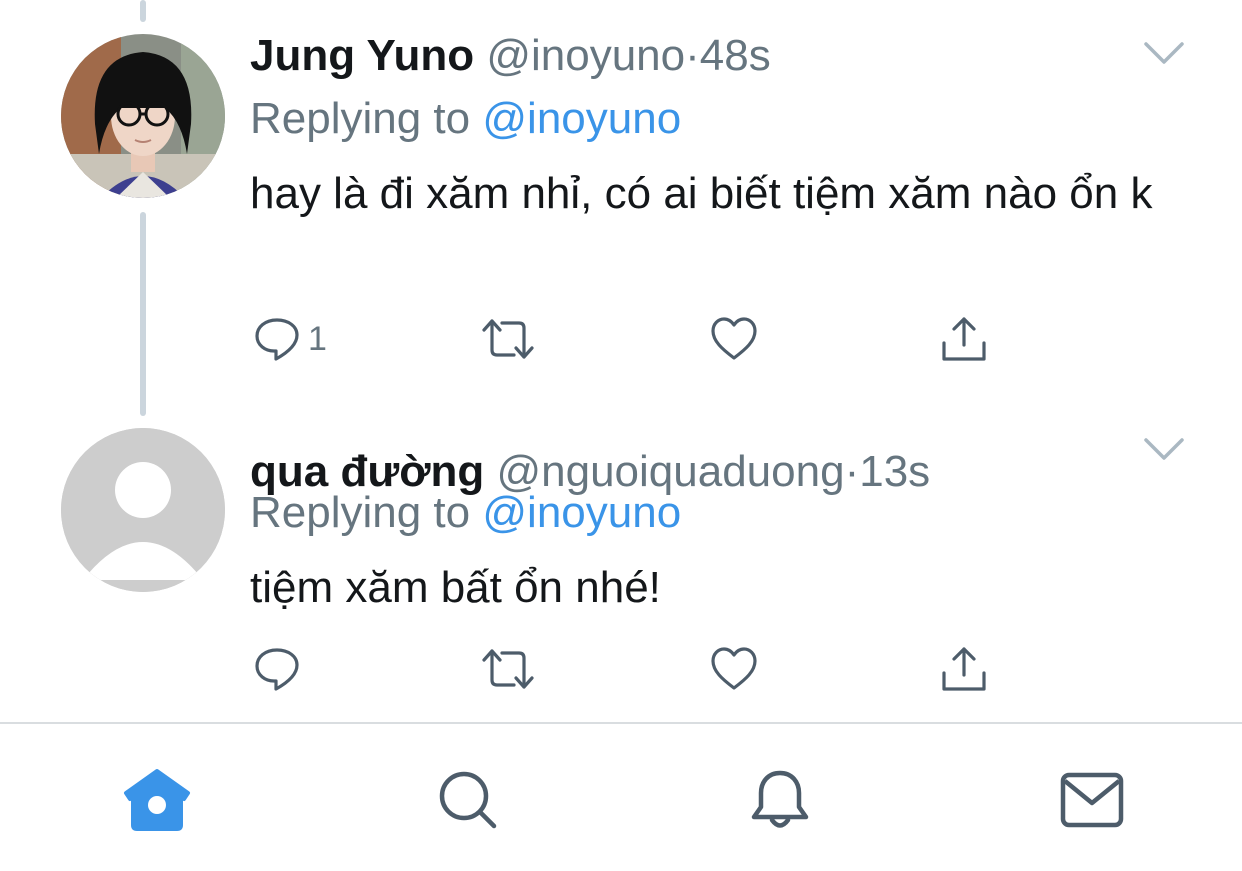 This screenshot has width=1242, height=871. Describe the element at coordinates (362, 55) in the screenshot. I see `display-name: Jung Yuno` at that location.